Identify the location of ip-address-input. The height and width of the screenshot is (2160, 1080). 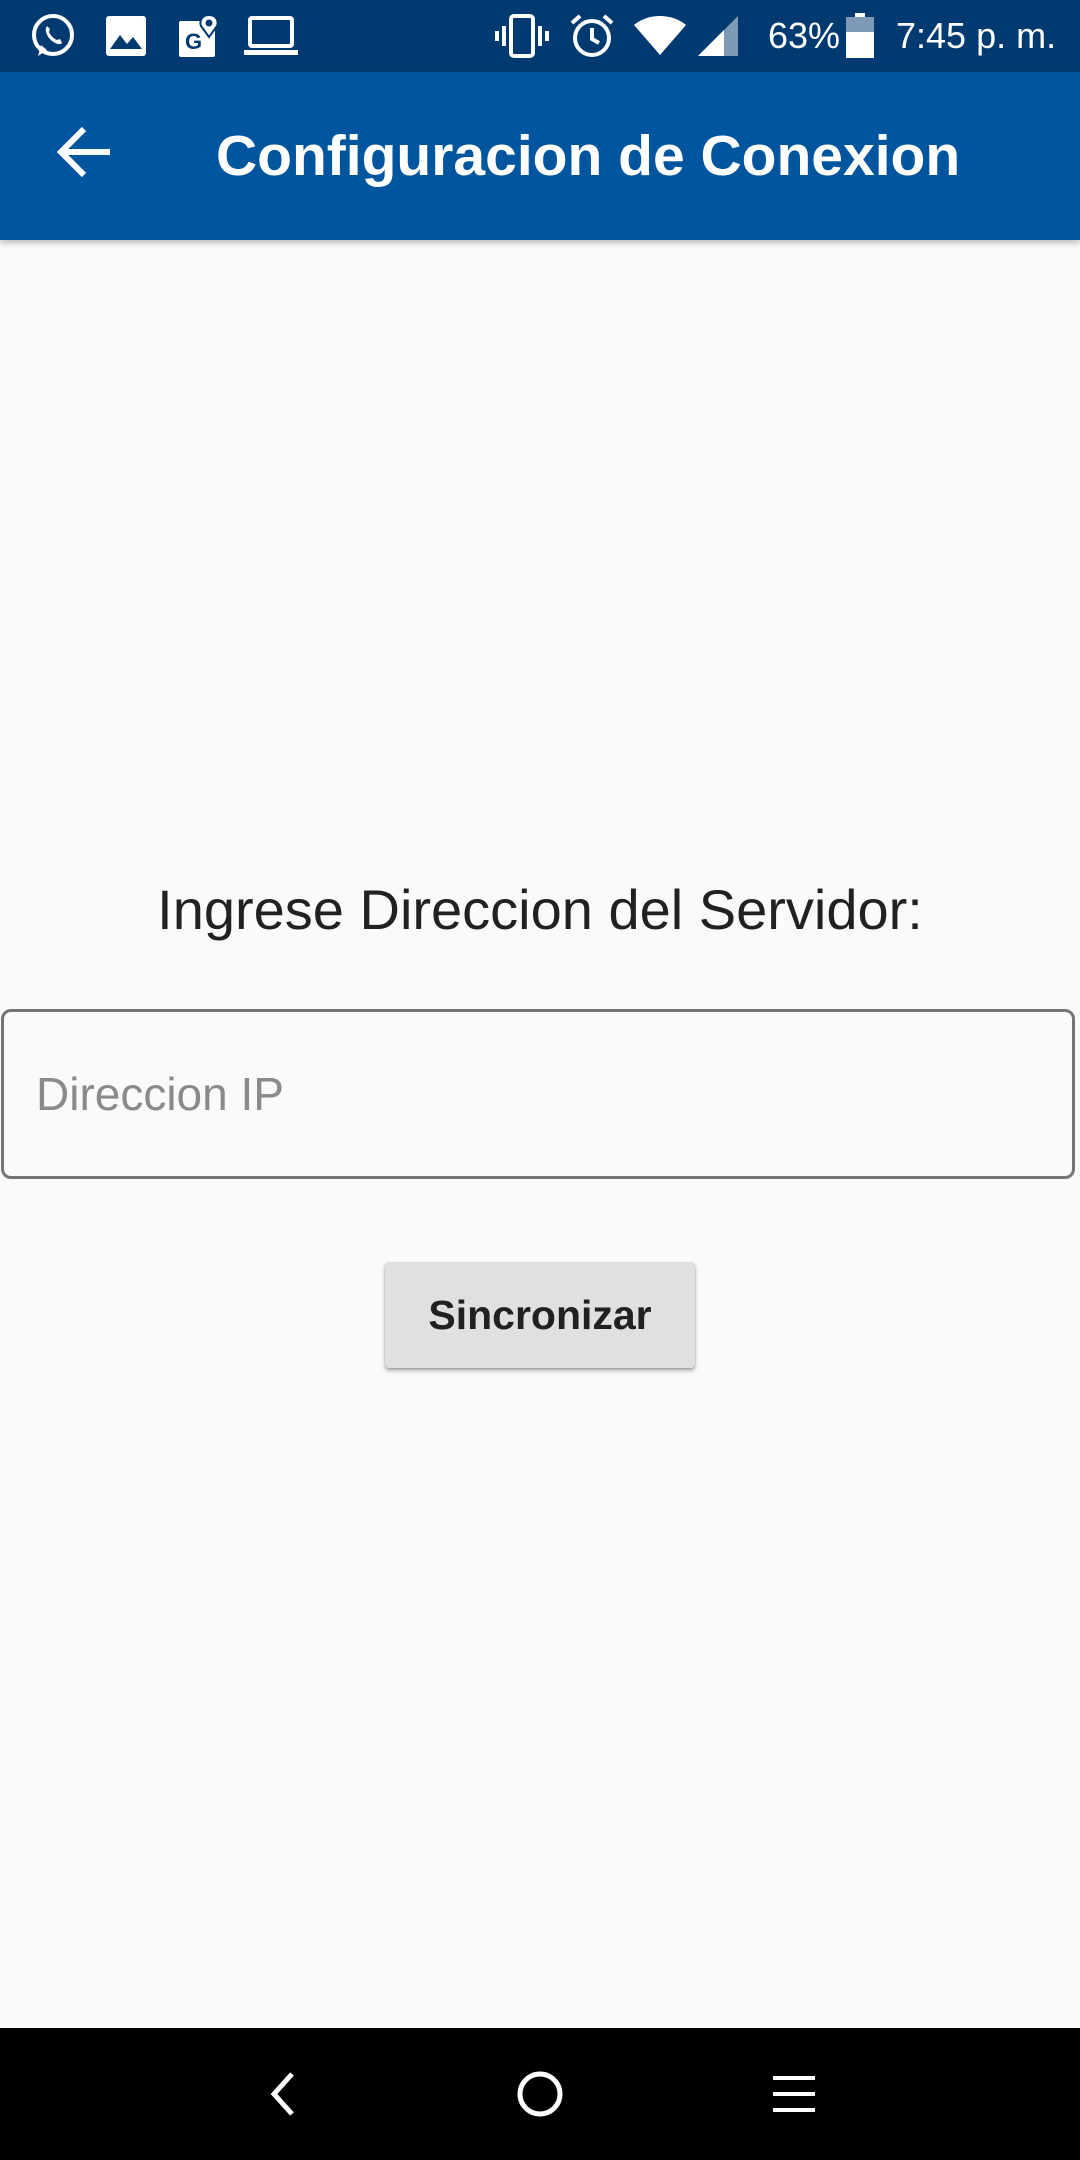
(536, 1094).